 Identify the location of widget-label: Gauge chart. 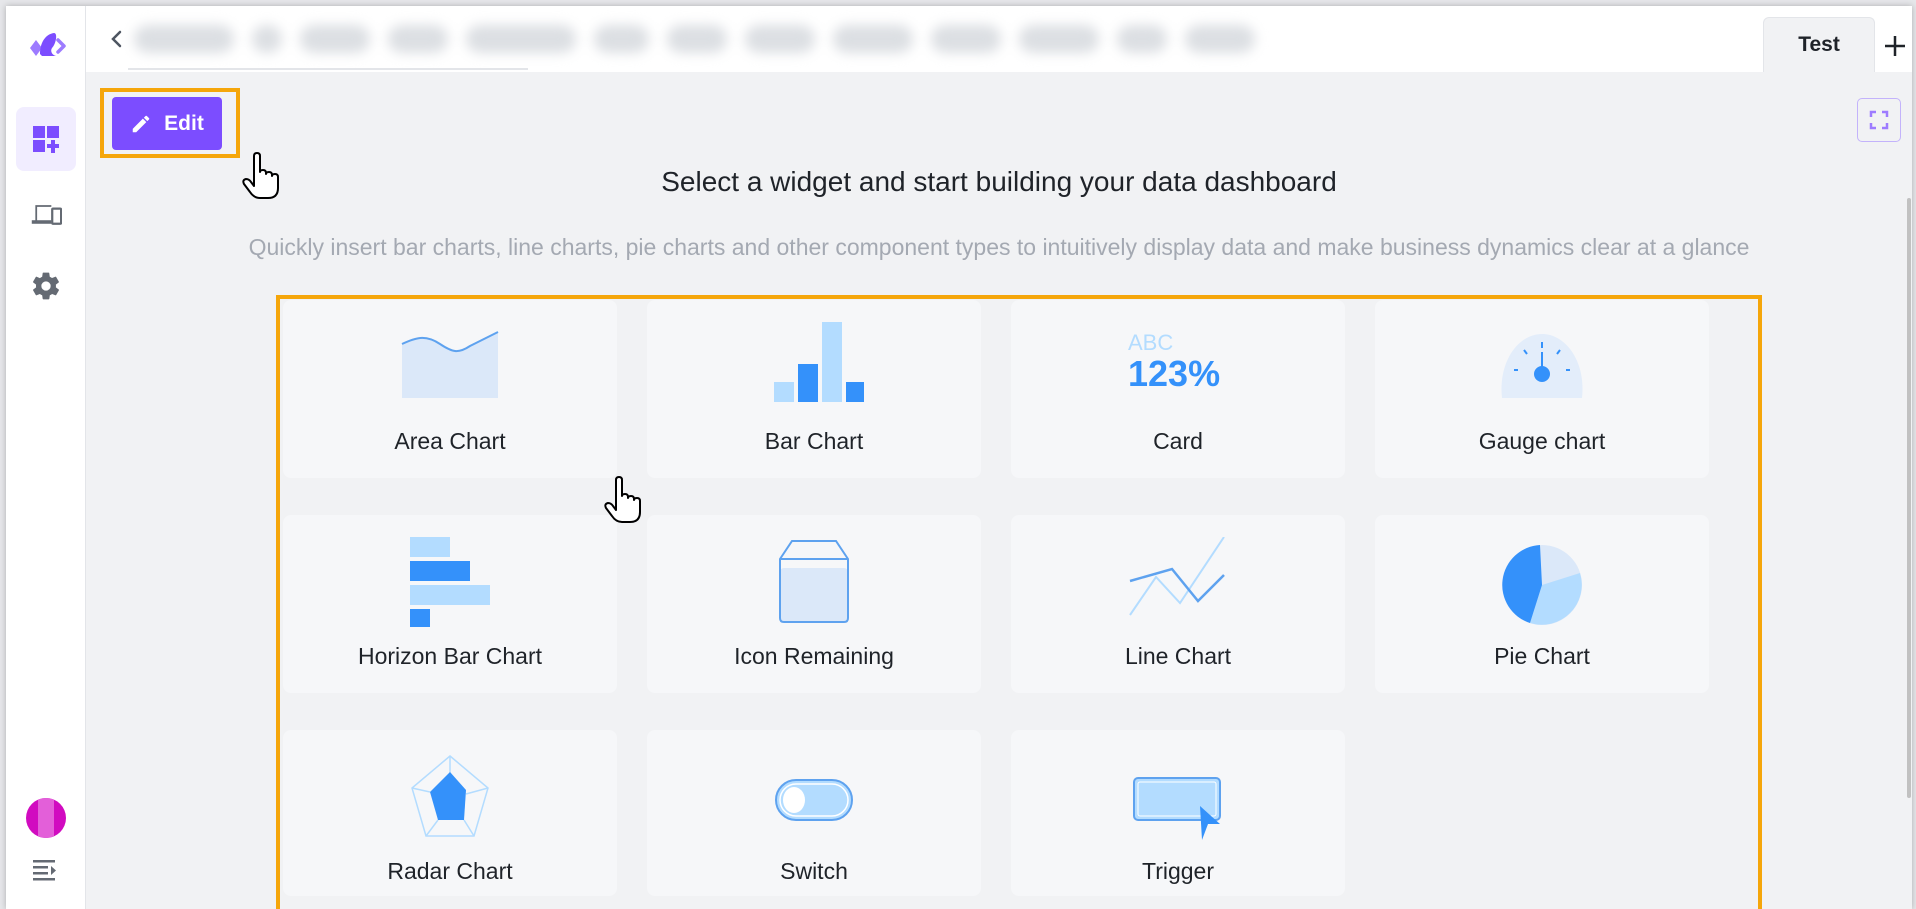
(1542, 441).